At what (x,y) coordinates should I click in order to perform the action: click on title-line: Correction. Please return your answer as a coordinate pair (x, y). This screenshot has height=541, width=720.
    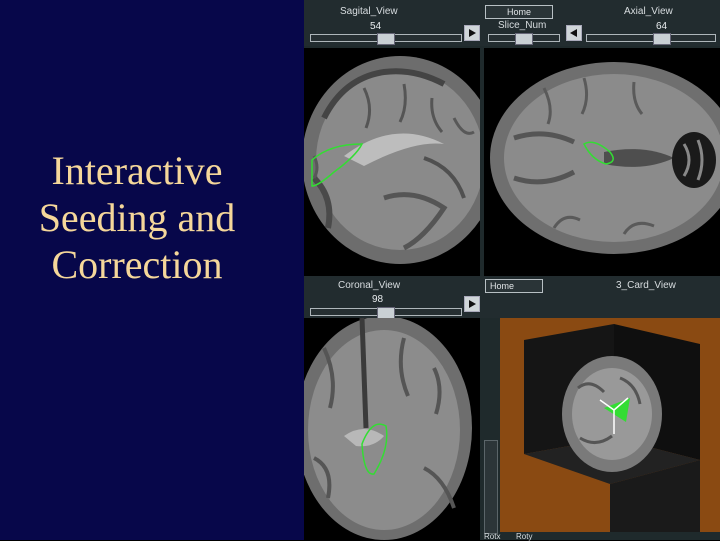
    Looking at the image, I should click on (137, 264).